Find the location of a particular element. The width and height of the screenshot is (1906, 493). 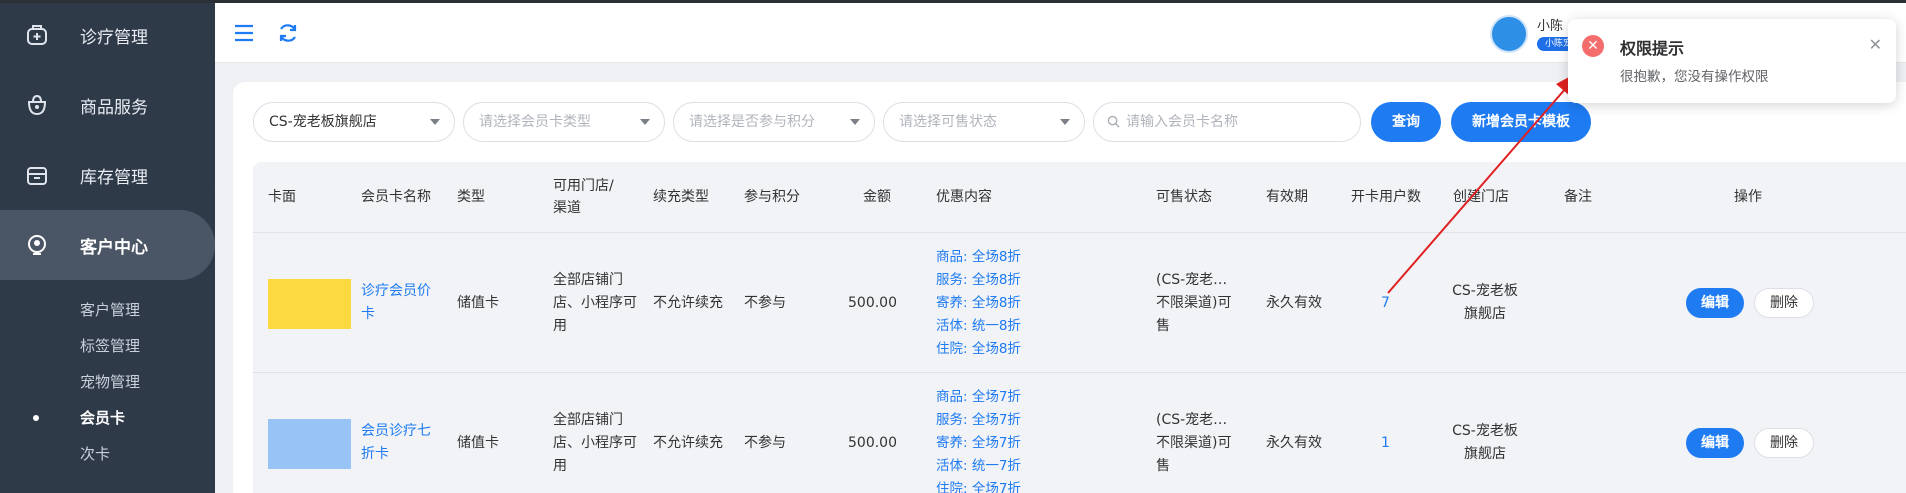

sale-status-select: 请选择可售状态 is located at coordinates (984, 122).